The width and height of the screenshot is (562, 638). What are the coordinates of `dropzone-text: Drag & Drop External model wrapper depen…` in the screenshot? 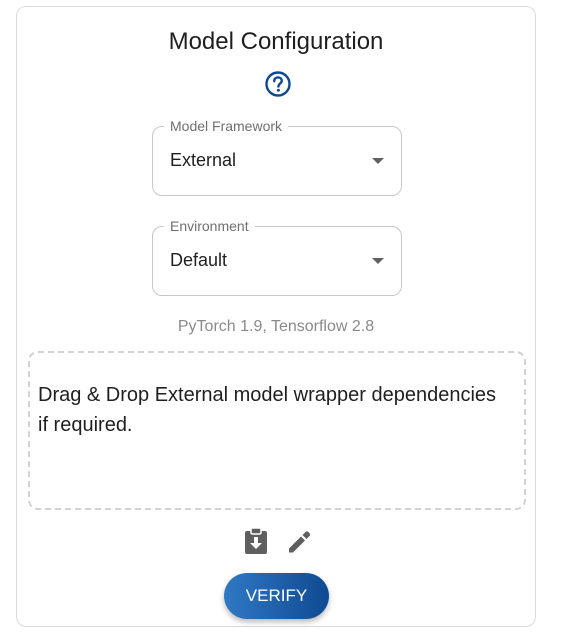 It's located at (267, 410).